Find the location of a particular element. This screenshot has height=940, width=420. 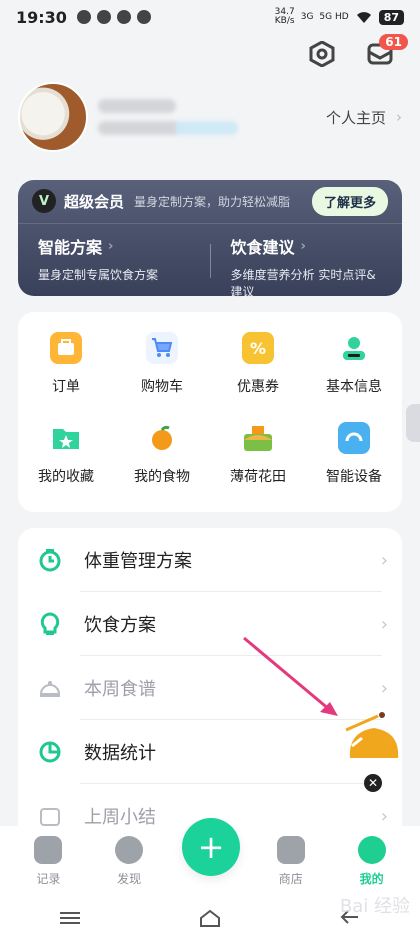

gear-icon is located at coordinates (322, 54).